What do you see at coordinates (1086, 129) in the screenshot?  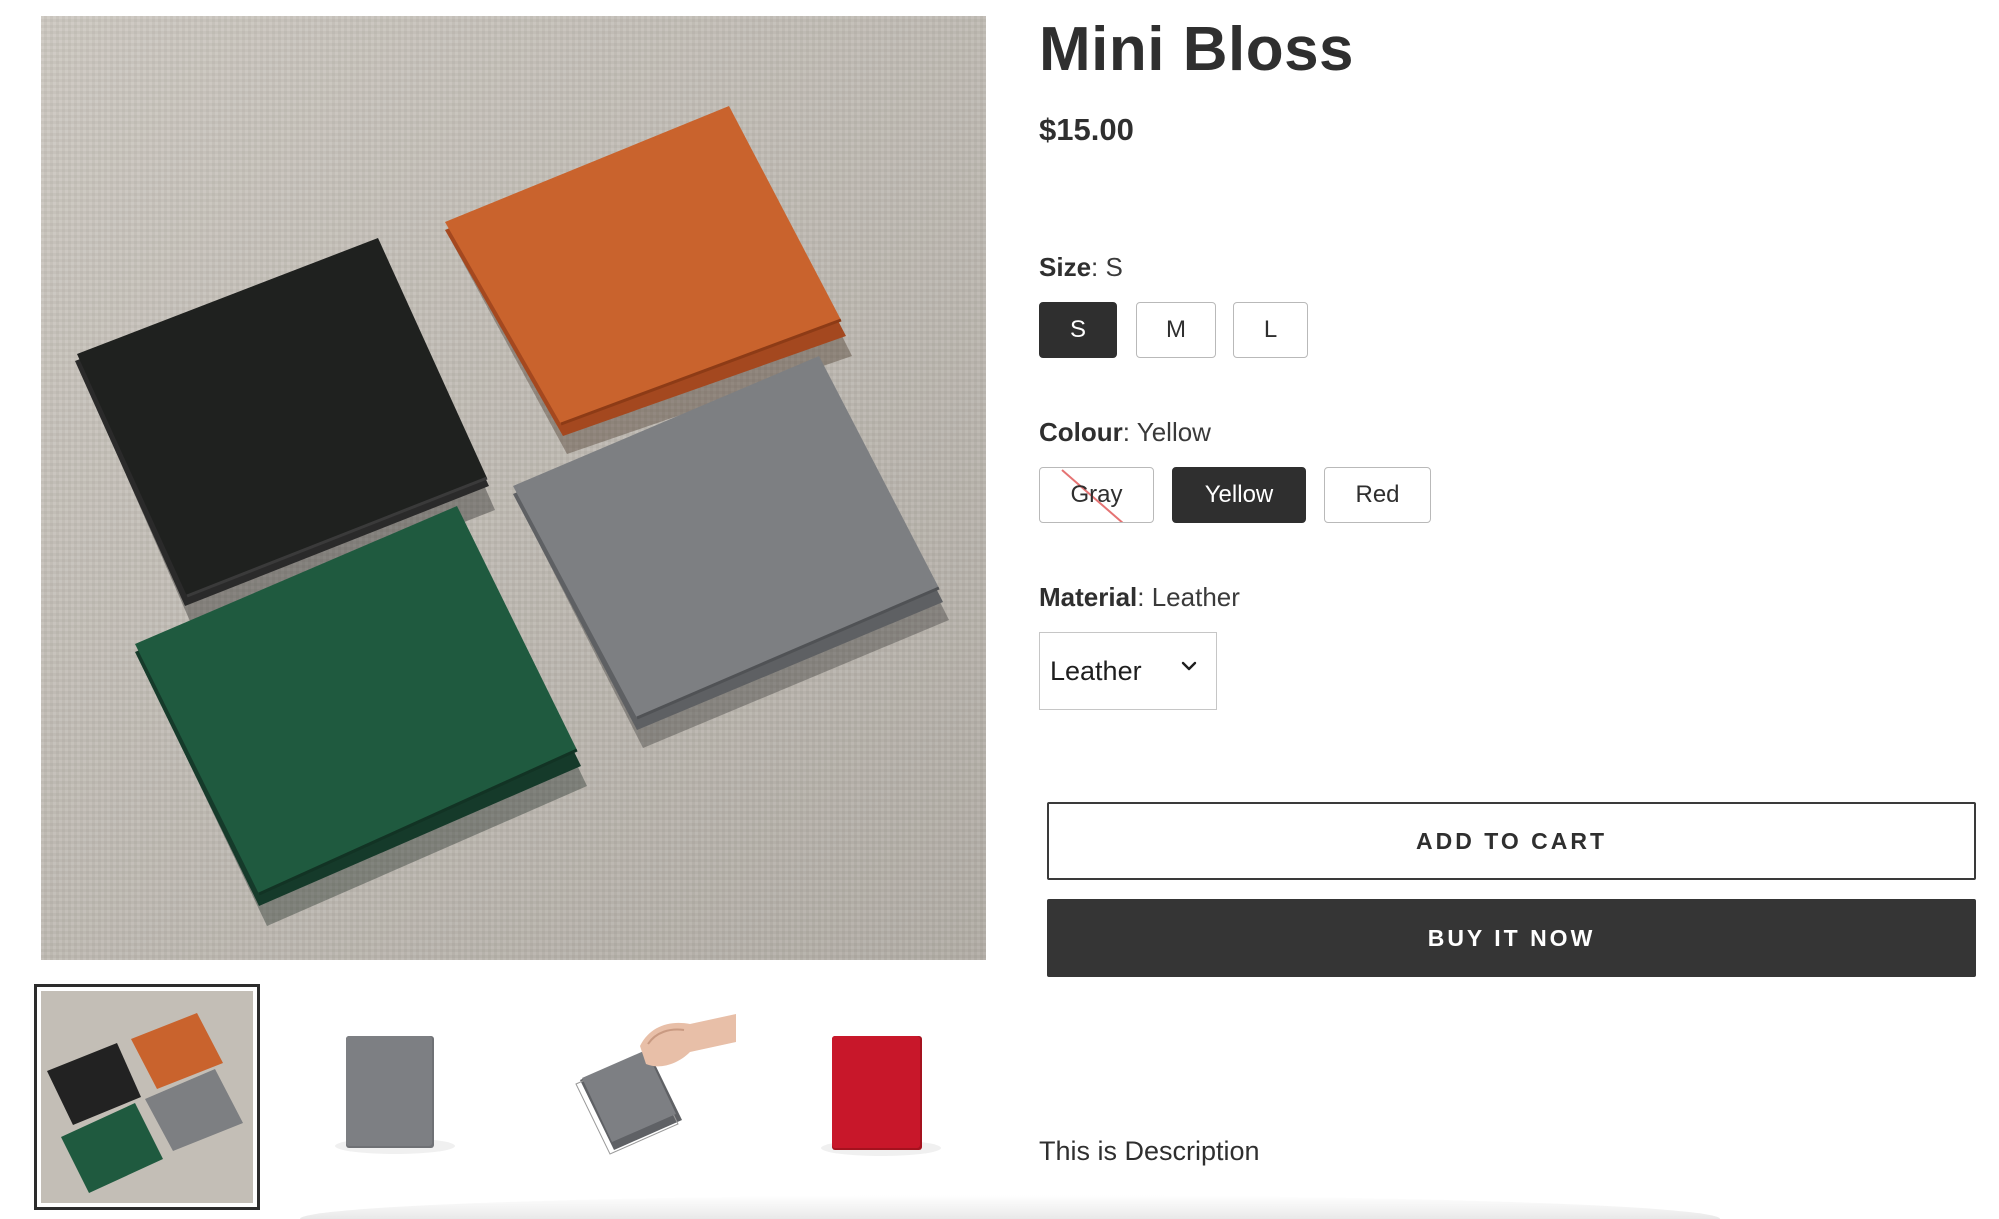 I see `product-price: $15.00` at bounding box center [1086, 129].